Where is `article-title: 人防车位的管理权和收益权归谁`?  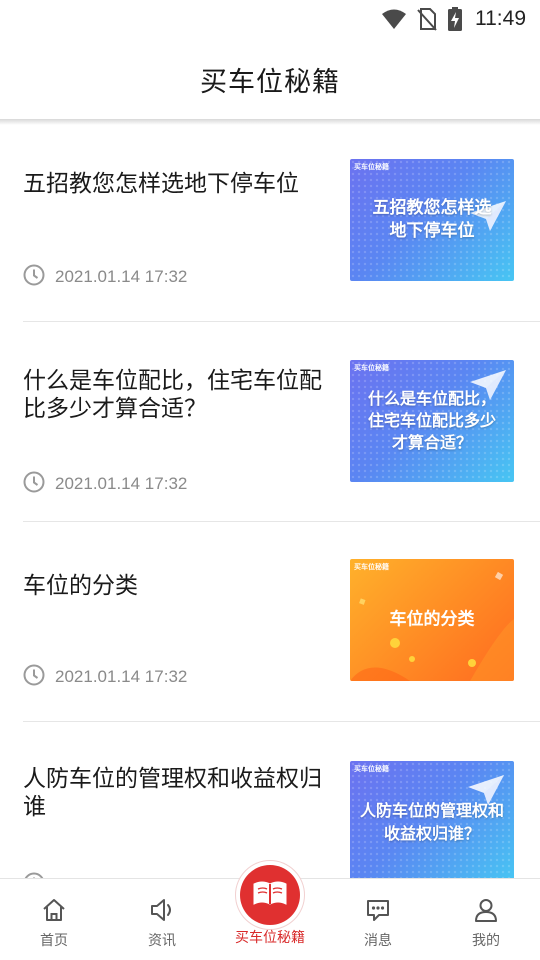 article-title: 人防车位的管理权和收益权归谁 is located at coordinates (172, 793).